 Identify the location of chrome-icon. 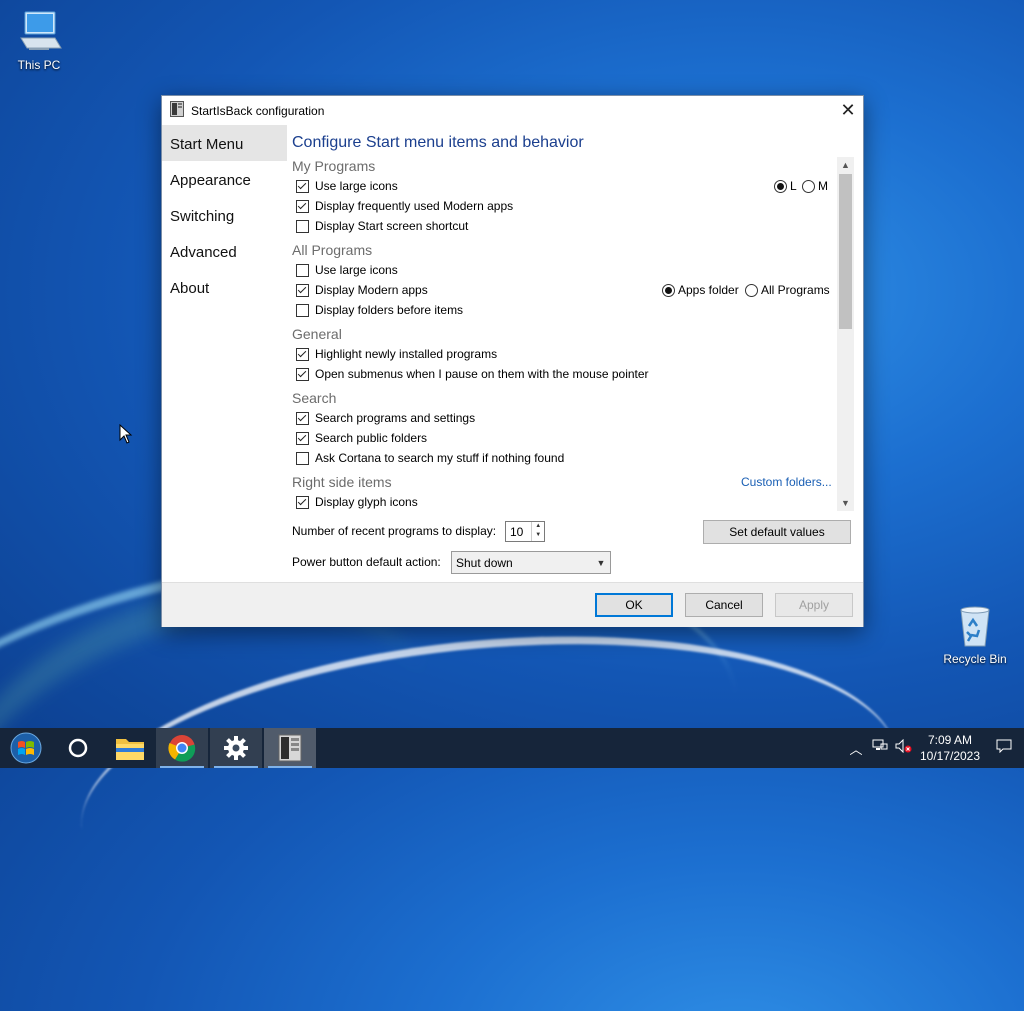
(182, 748).